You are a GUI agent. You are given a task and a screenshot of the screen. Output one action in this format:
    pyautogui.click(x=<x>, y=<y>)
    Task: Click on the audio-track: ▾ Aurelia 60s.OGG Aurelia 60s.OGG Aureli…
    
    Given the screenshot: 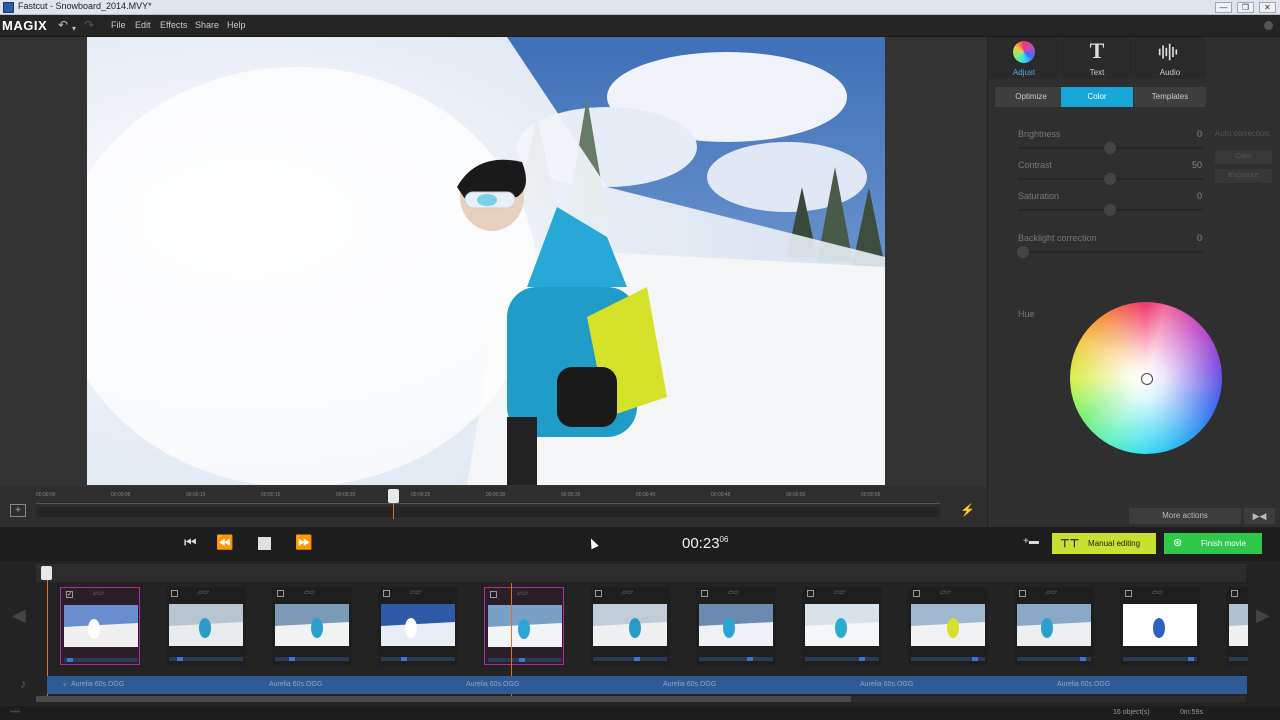 What is the action you would take?
    pyautogui.click(x=647, y=685)
    